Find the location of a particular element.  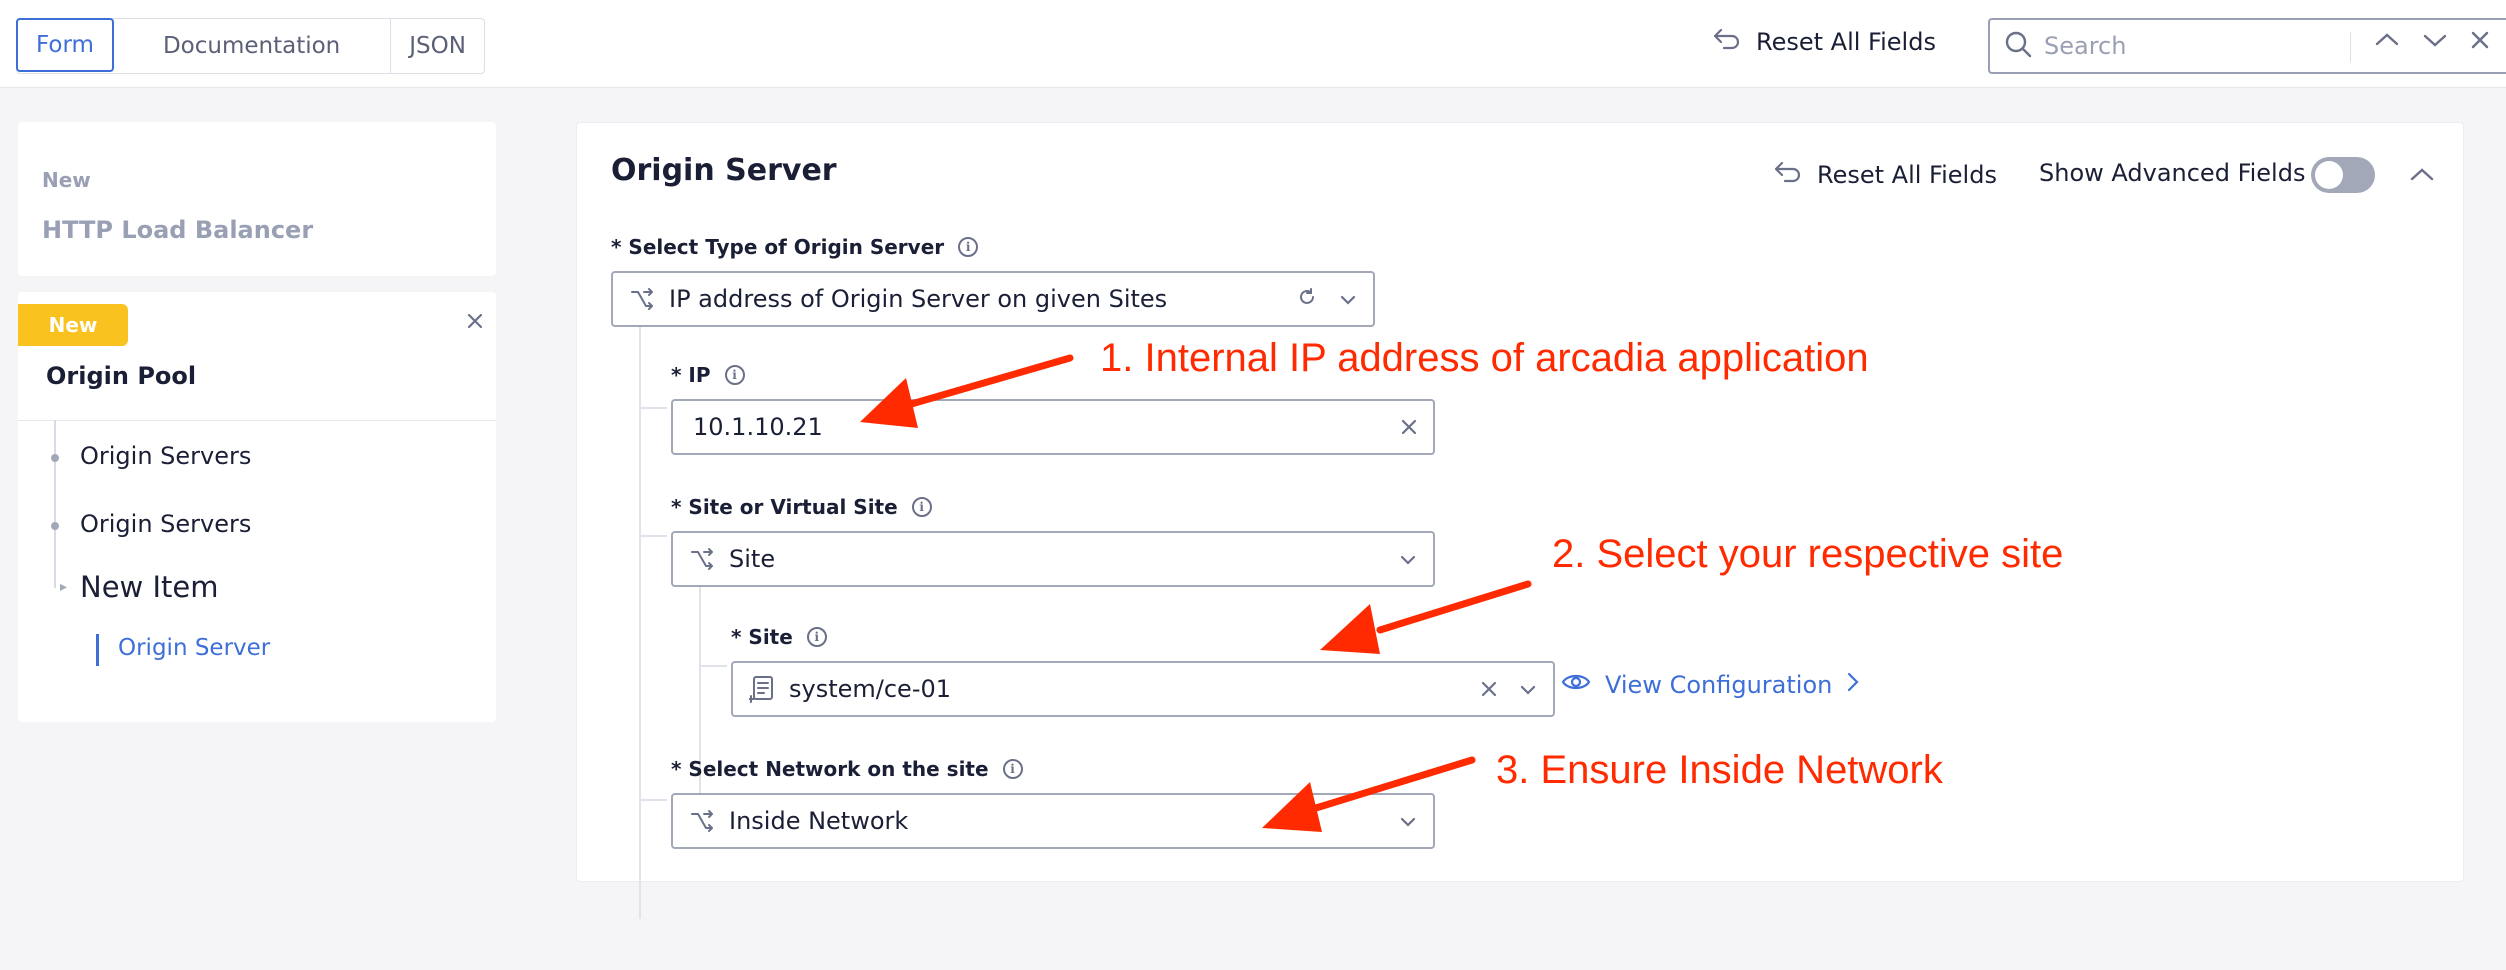

search-nav is located at coordinates (2432, 42).